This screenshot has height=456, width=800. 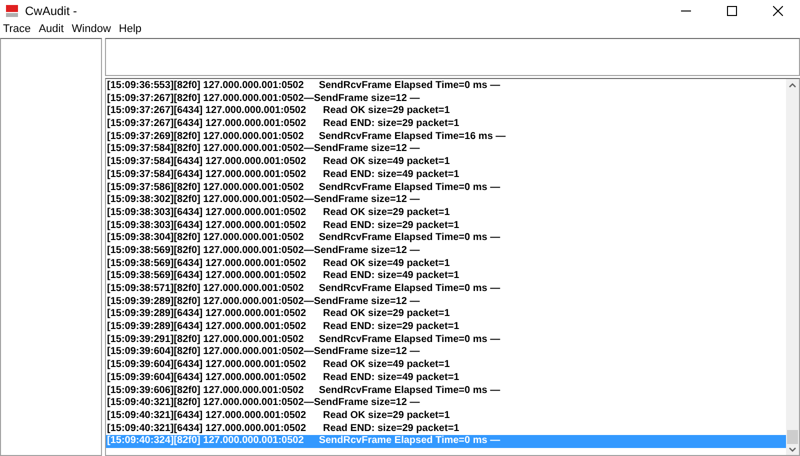 What do you see at coordinates (91, 29) in the screenshot?
I see `menu-item: Window` at bounding box center [91, 29].